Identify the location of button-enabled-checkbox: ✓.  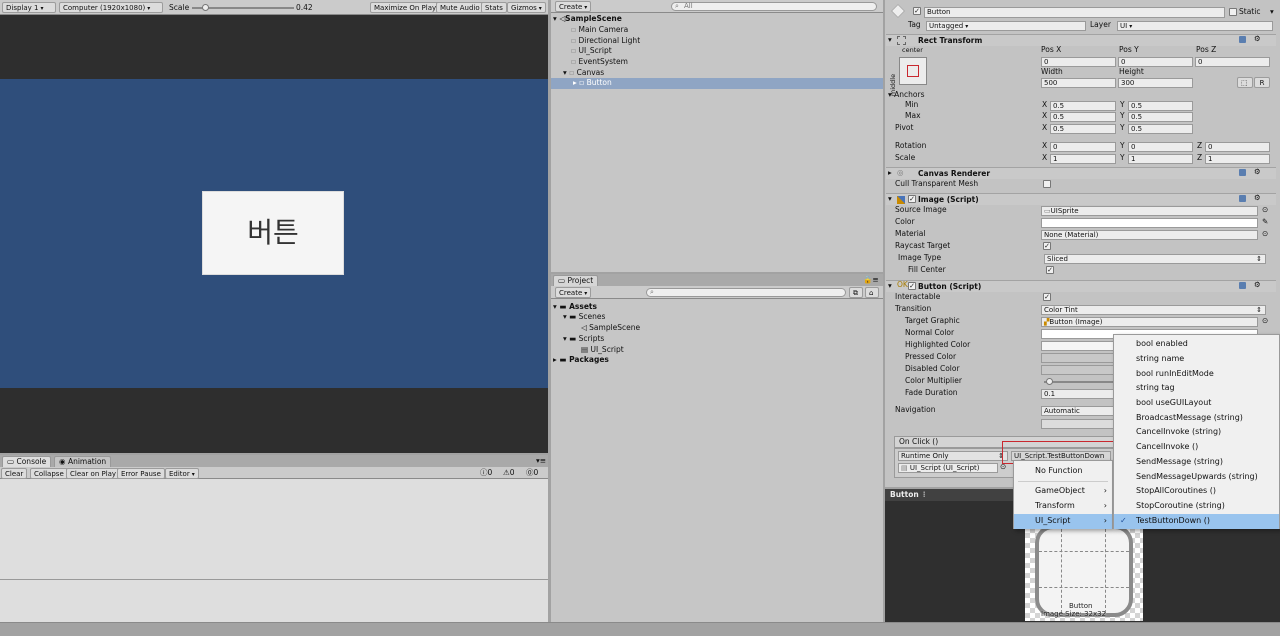
(912, 286).